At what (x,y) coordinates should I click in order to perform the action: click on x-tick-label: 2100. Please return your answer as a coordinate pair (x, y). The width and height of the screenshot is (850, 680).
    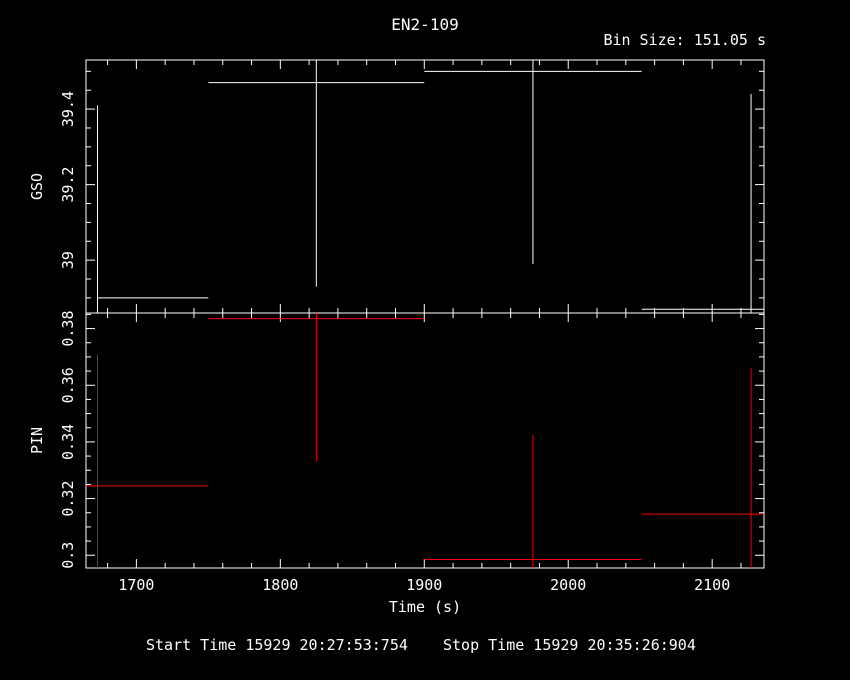
    Looking at the image, I should click on (712, 585).